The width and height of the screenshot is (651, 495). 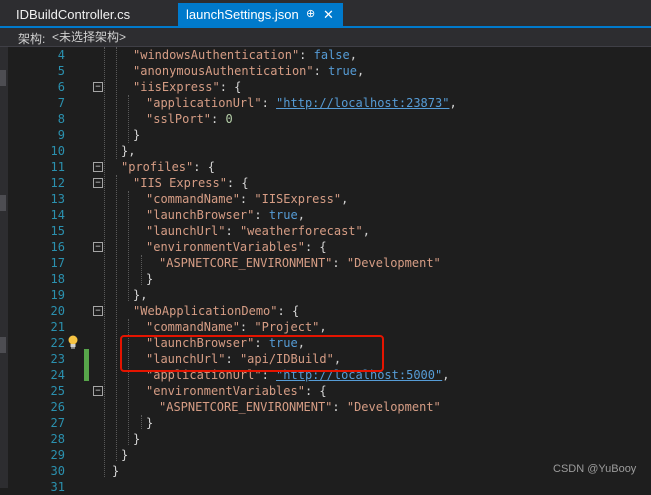 I want to click on code-text: "windowsAuthentication": false,, so click(x=245, y=55).